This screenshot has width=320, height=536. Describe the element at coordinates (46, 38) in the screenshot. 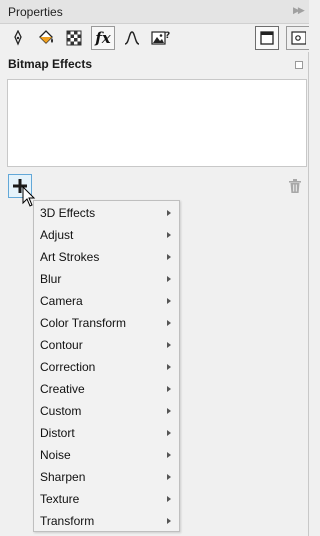

I see `fill-bucket-icon` at that location.